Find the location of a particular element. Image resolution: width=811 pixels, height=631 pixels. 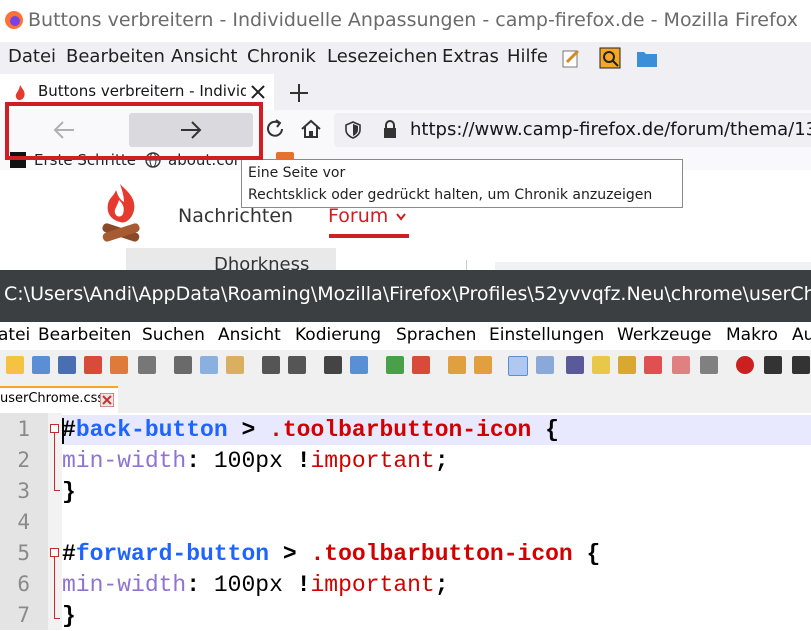

np-menu-einstellungen: Einstellungen is located at coordinates (546, 335).